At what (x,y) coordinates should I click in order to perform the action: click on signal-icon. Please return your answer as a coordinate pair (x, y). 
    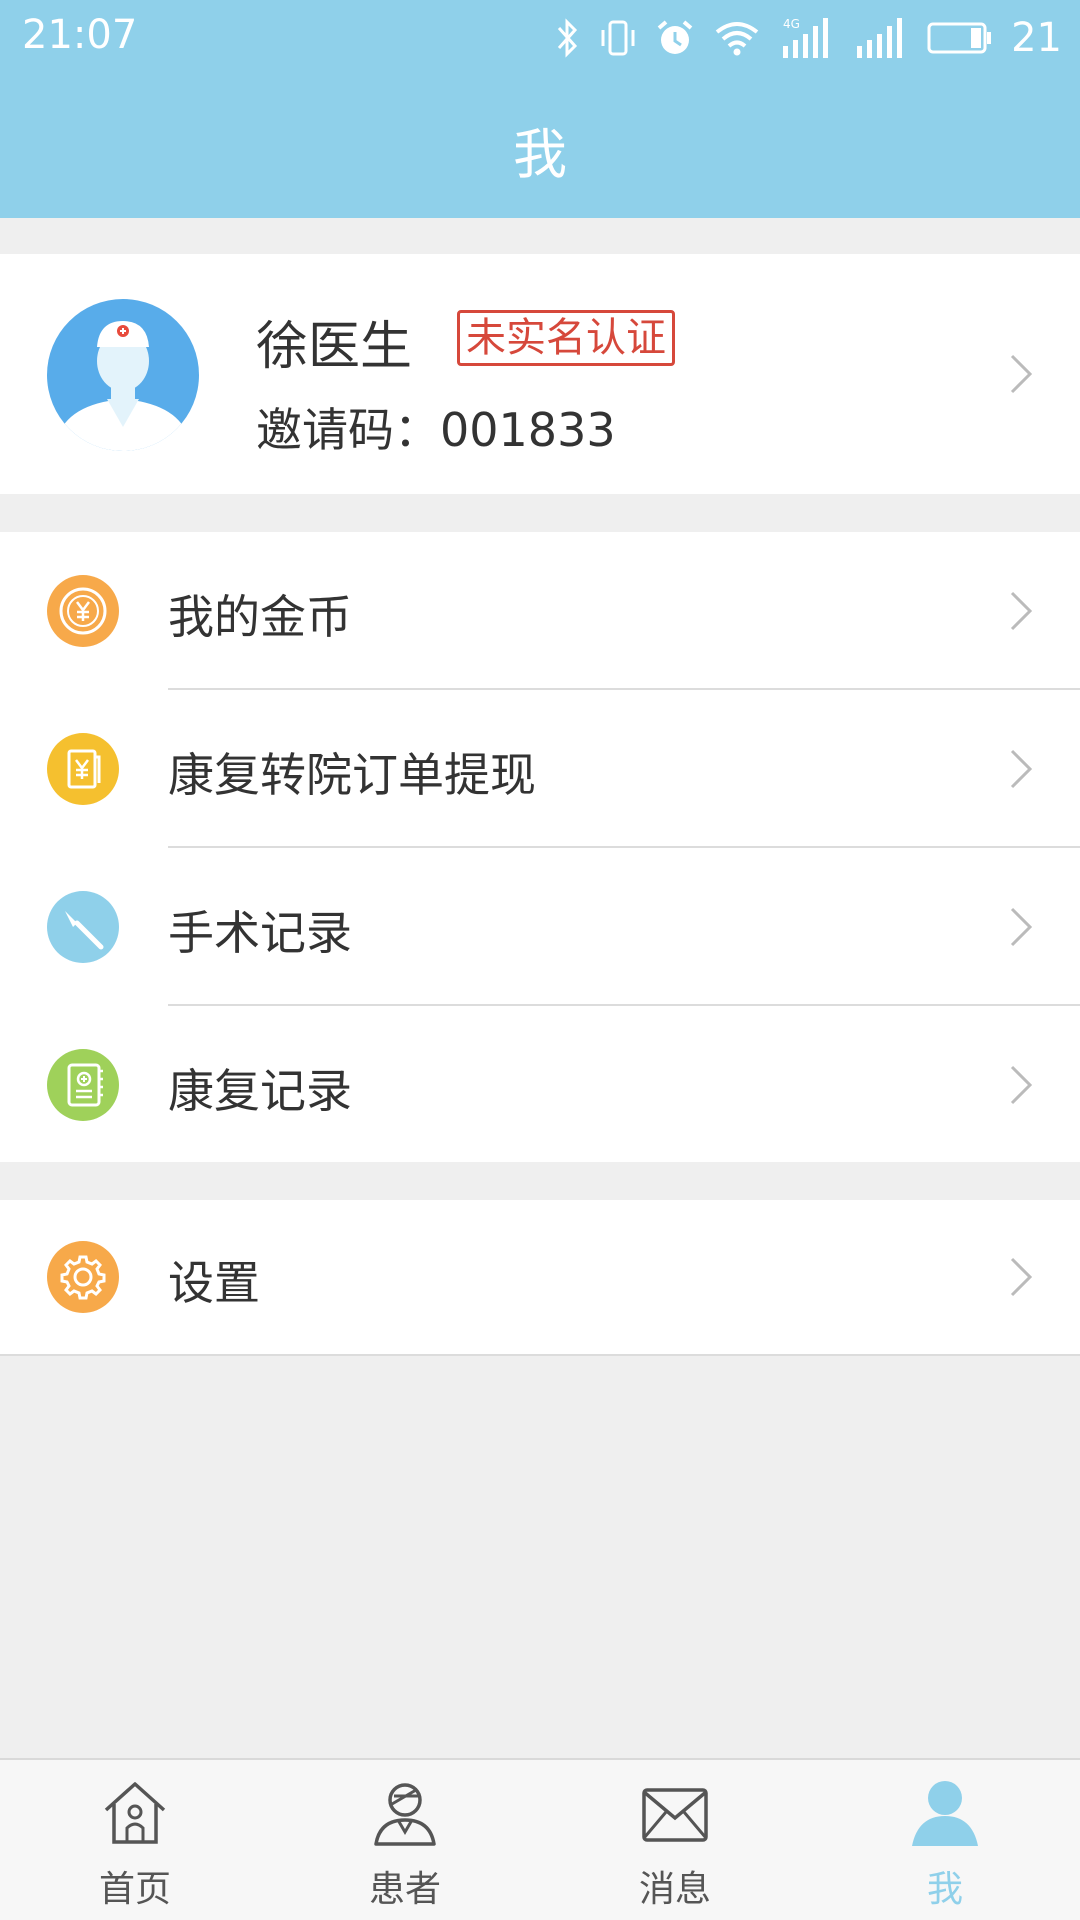
    Looking at the image, I should click on (880, 38).